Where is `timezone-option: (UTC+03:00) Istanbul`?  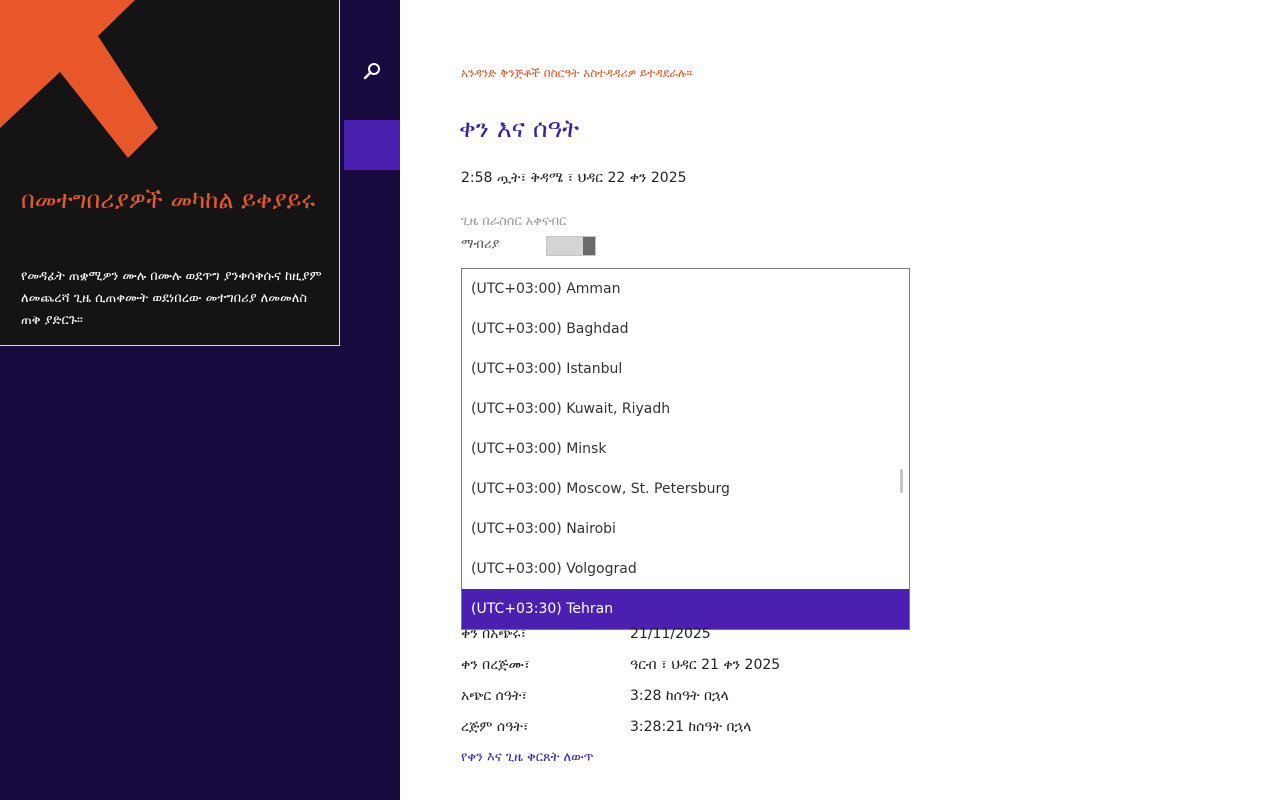
timezone-option: (UTC+03:00) Istanbul is located at coordinates (685, 369).